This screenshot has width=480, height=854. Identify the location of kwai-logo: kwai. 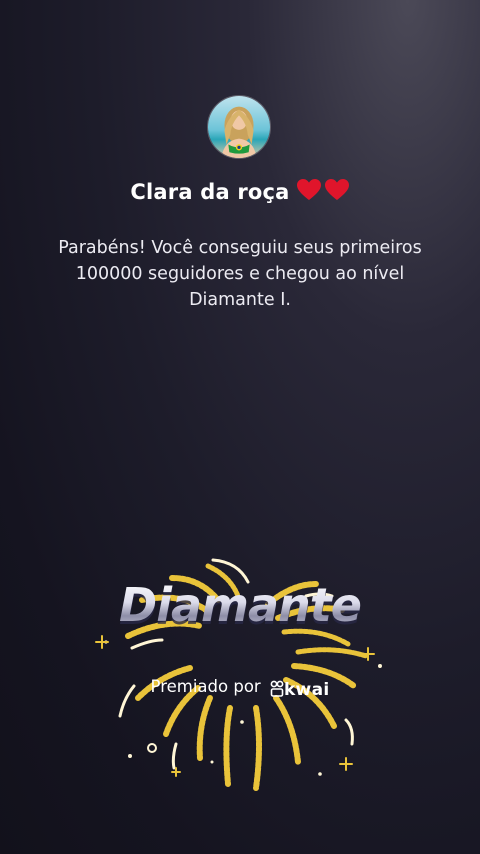
(300, 690).